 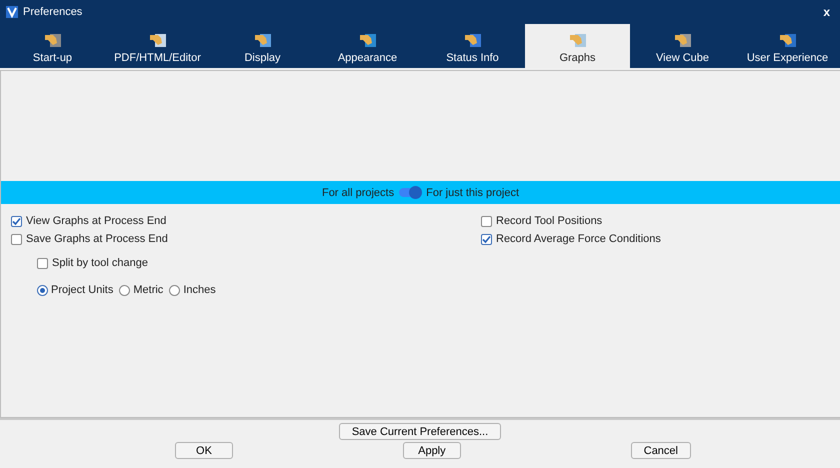 I want to click on tab: Display, so click(x=262, y=46).